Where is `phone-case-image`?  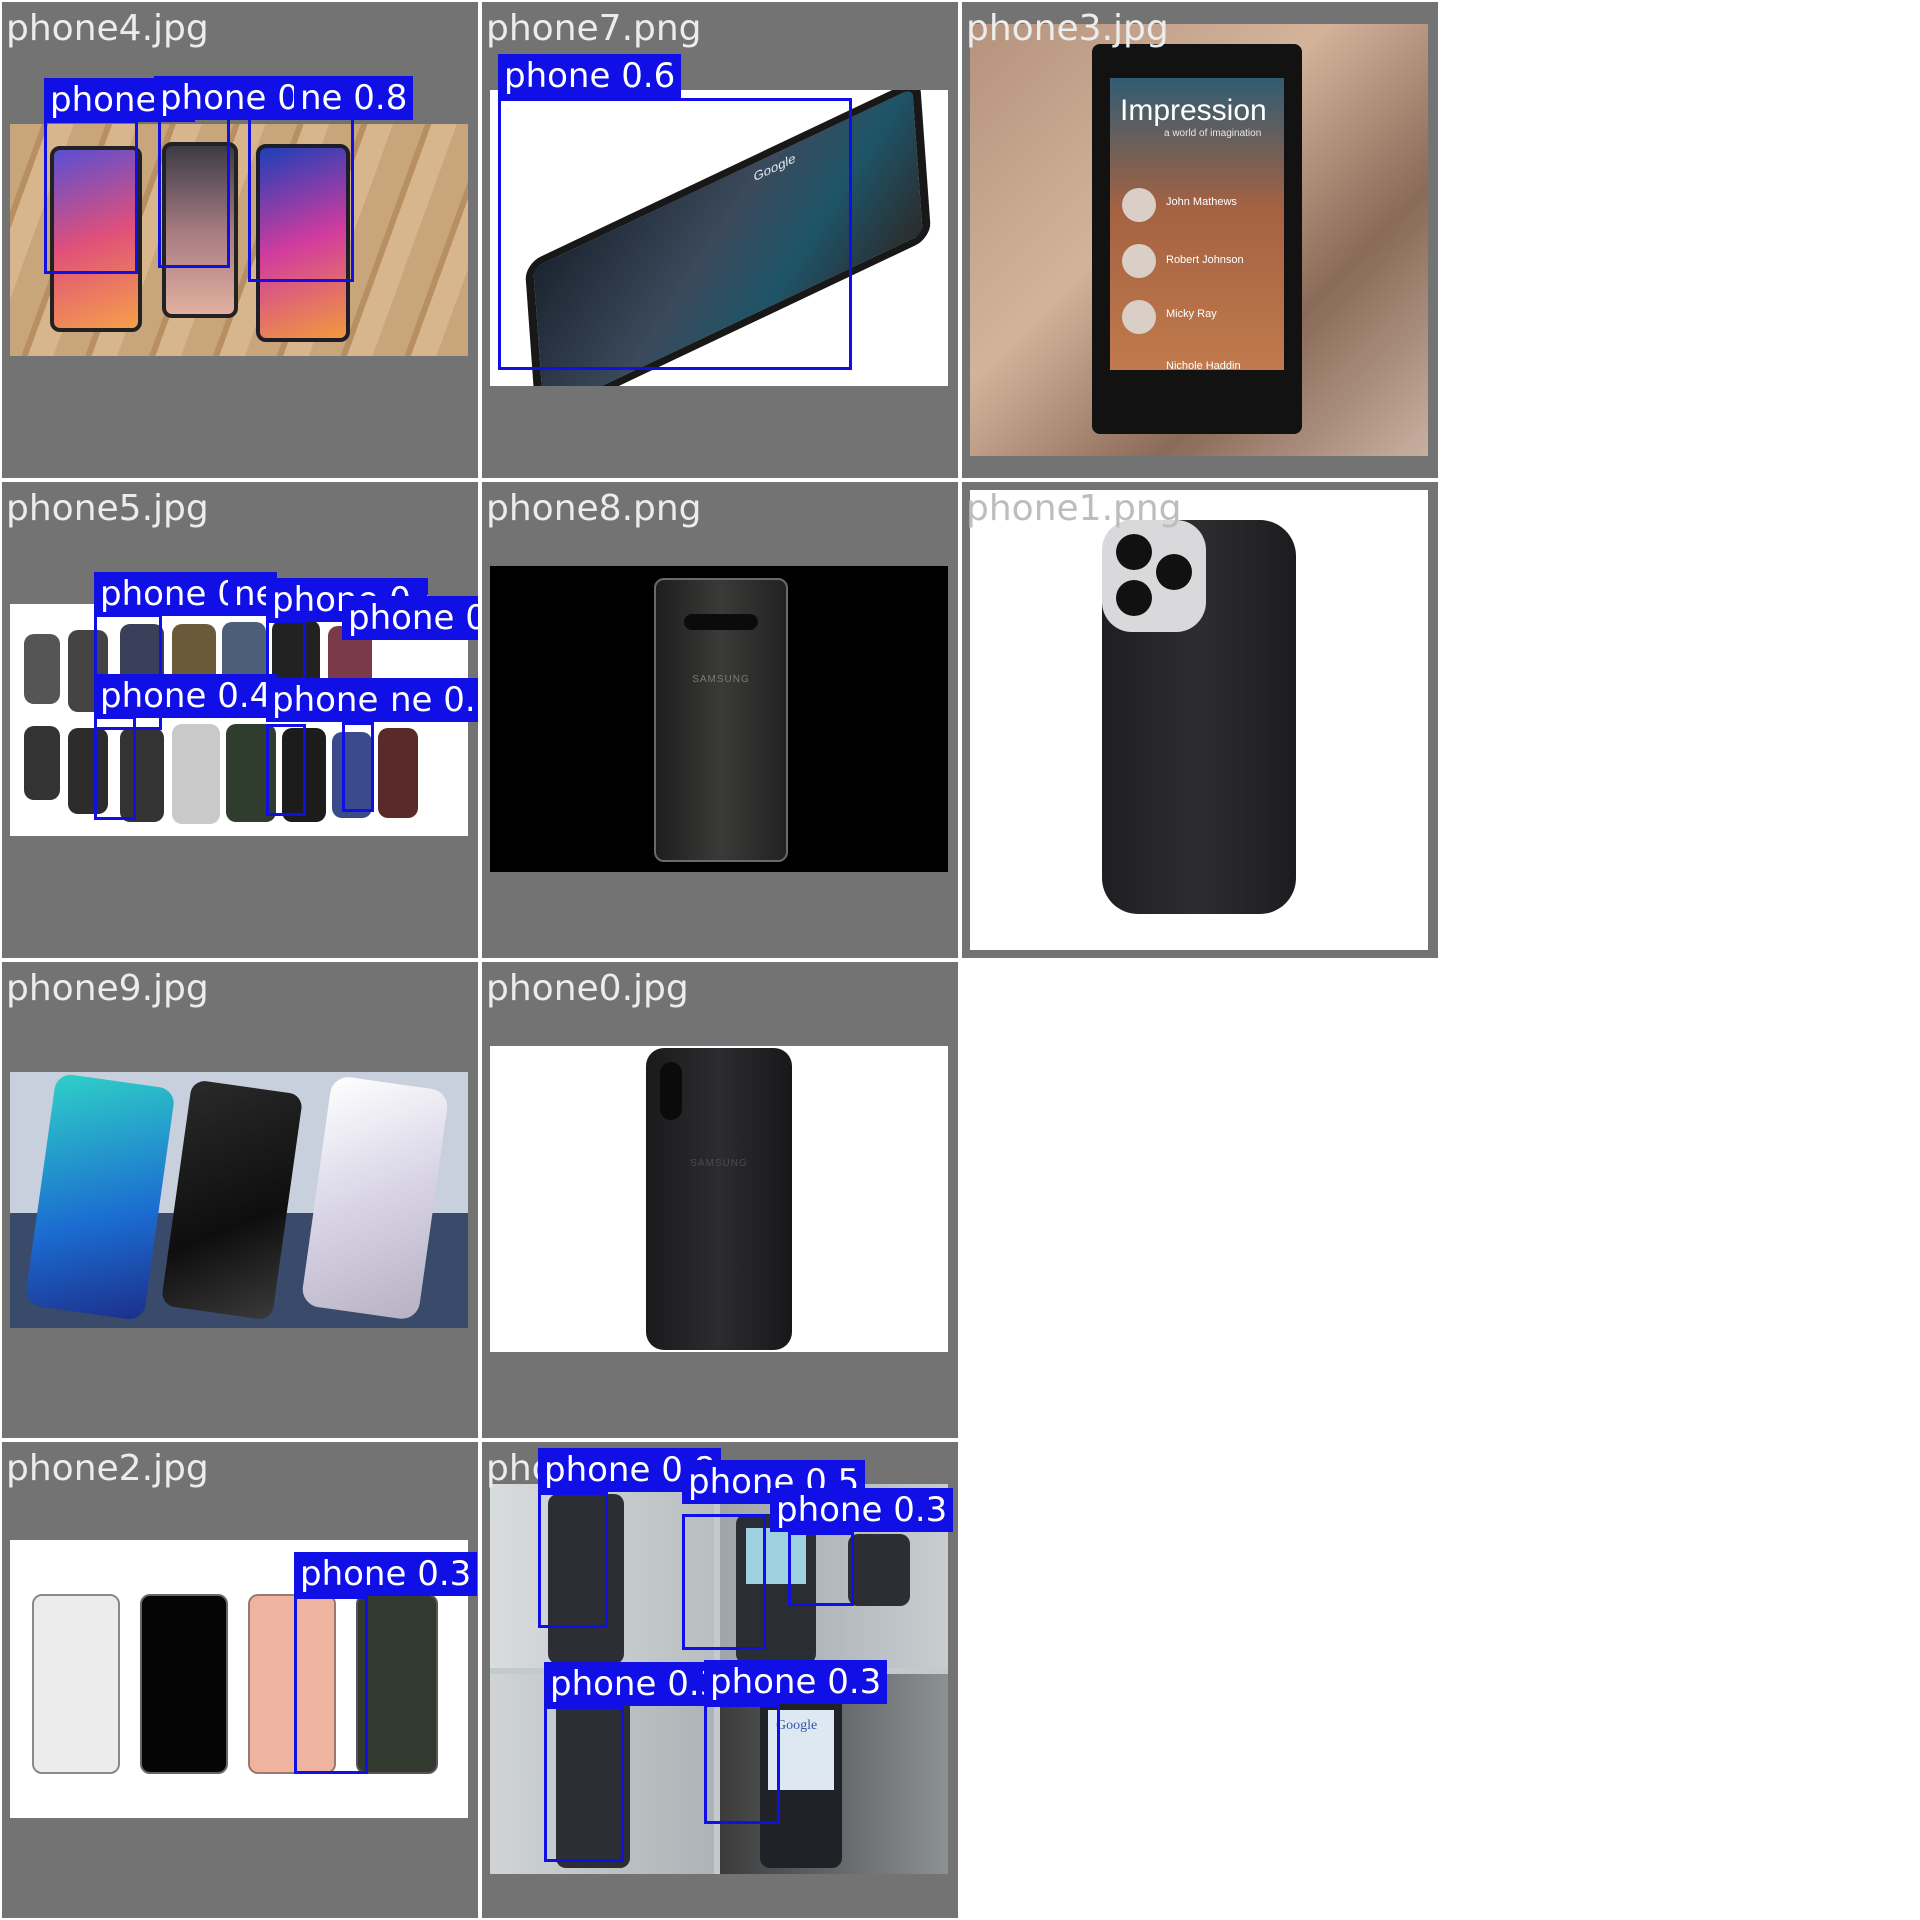
phone-case-image is located at coordinates (1199, 717).